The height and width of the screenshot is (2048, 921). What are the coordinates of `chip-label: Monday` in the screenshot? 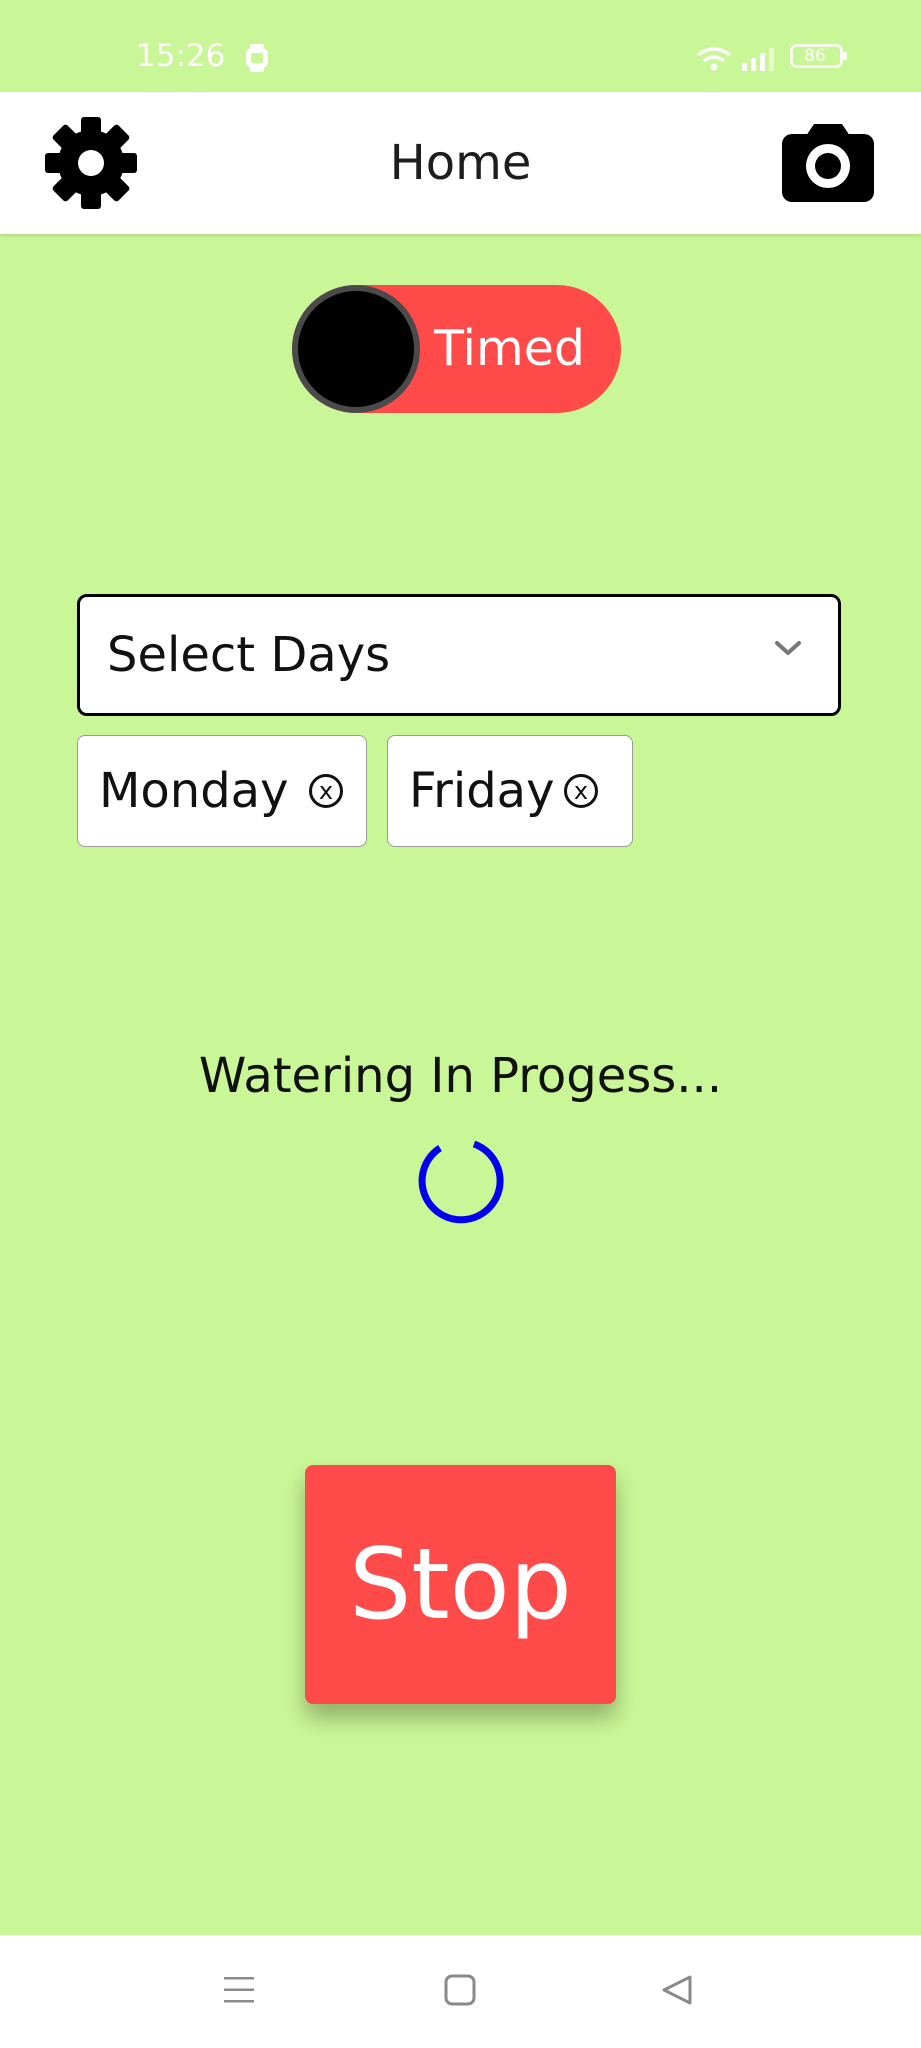 It's located at (194, 791).